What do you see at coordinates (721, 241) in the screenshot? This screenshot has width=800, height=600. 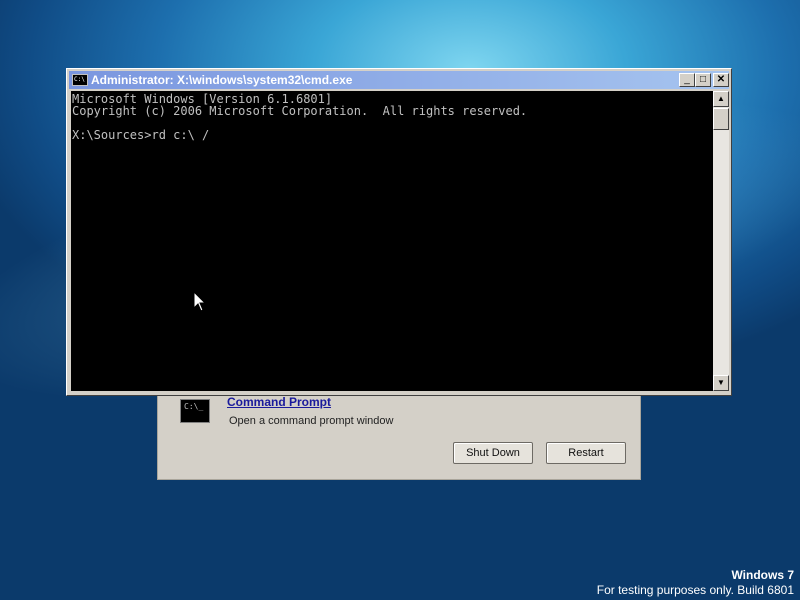 I see `vertical-scrollbar: ▲ ▼` at bounding box center [721, 241].